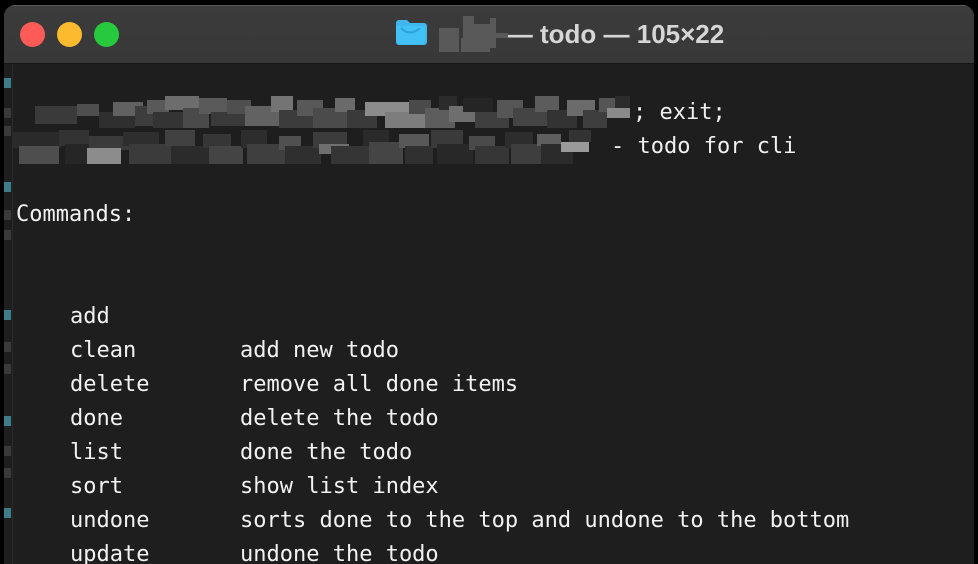 This screenshot has height=564, width=978. I want to click on traffic-light-group, so click(69, 34).